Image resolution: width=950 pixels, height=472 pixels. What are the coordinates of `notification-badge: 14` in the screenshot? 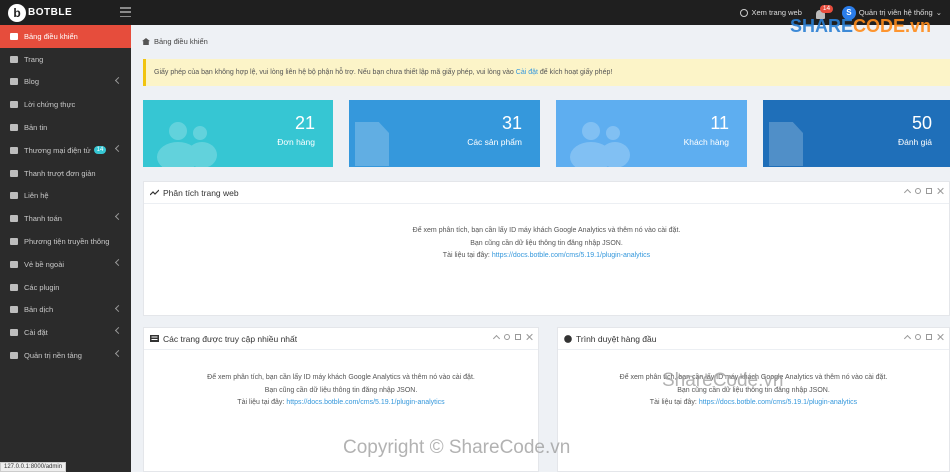 It's located at (826, 8).